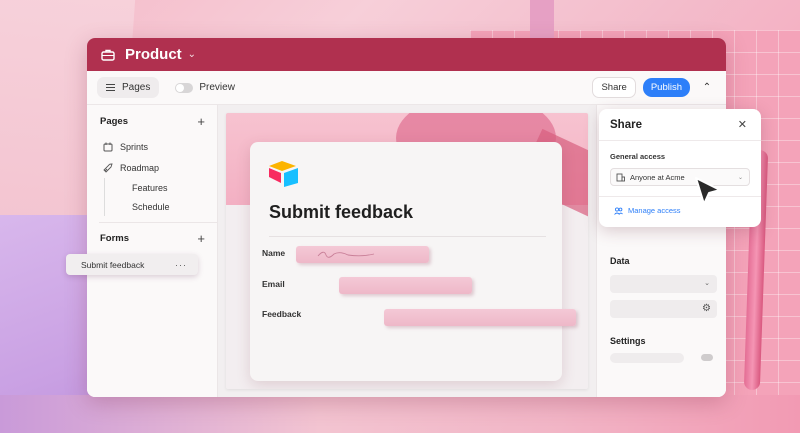 This screenshot has height=433, width=800. Describe the element at coordinates (666, 87) in the screenshot. I see `publish-button: Publish` at that location.